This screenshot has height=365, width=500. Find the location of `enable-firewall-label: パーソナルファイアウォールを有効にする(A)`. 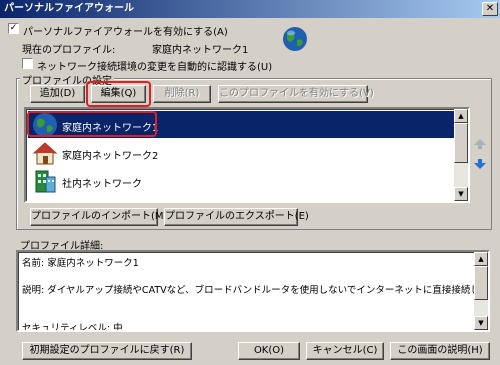

enable-firewall-label: パーソナルファイアウォールを有効にする(A) is located at coordinates (125, 32).